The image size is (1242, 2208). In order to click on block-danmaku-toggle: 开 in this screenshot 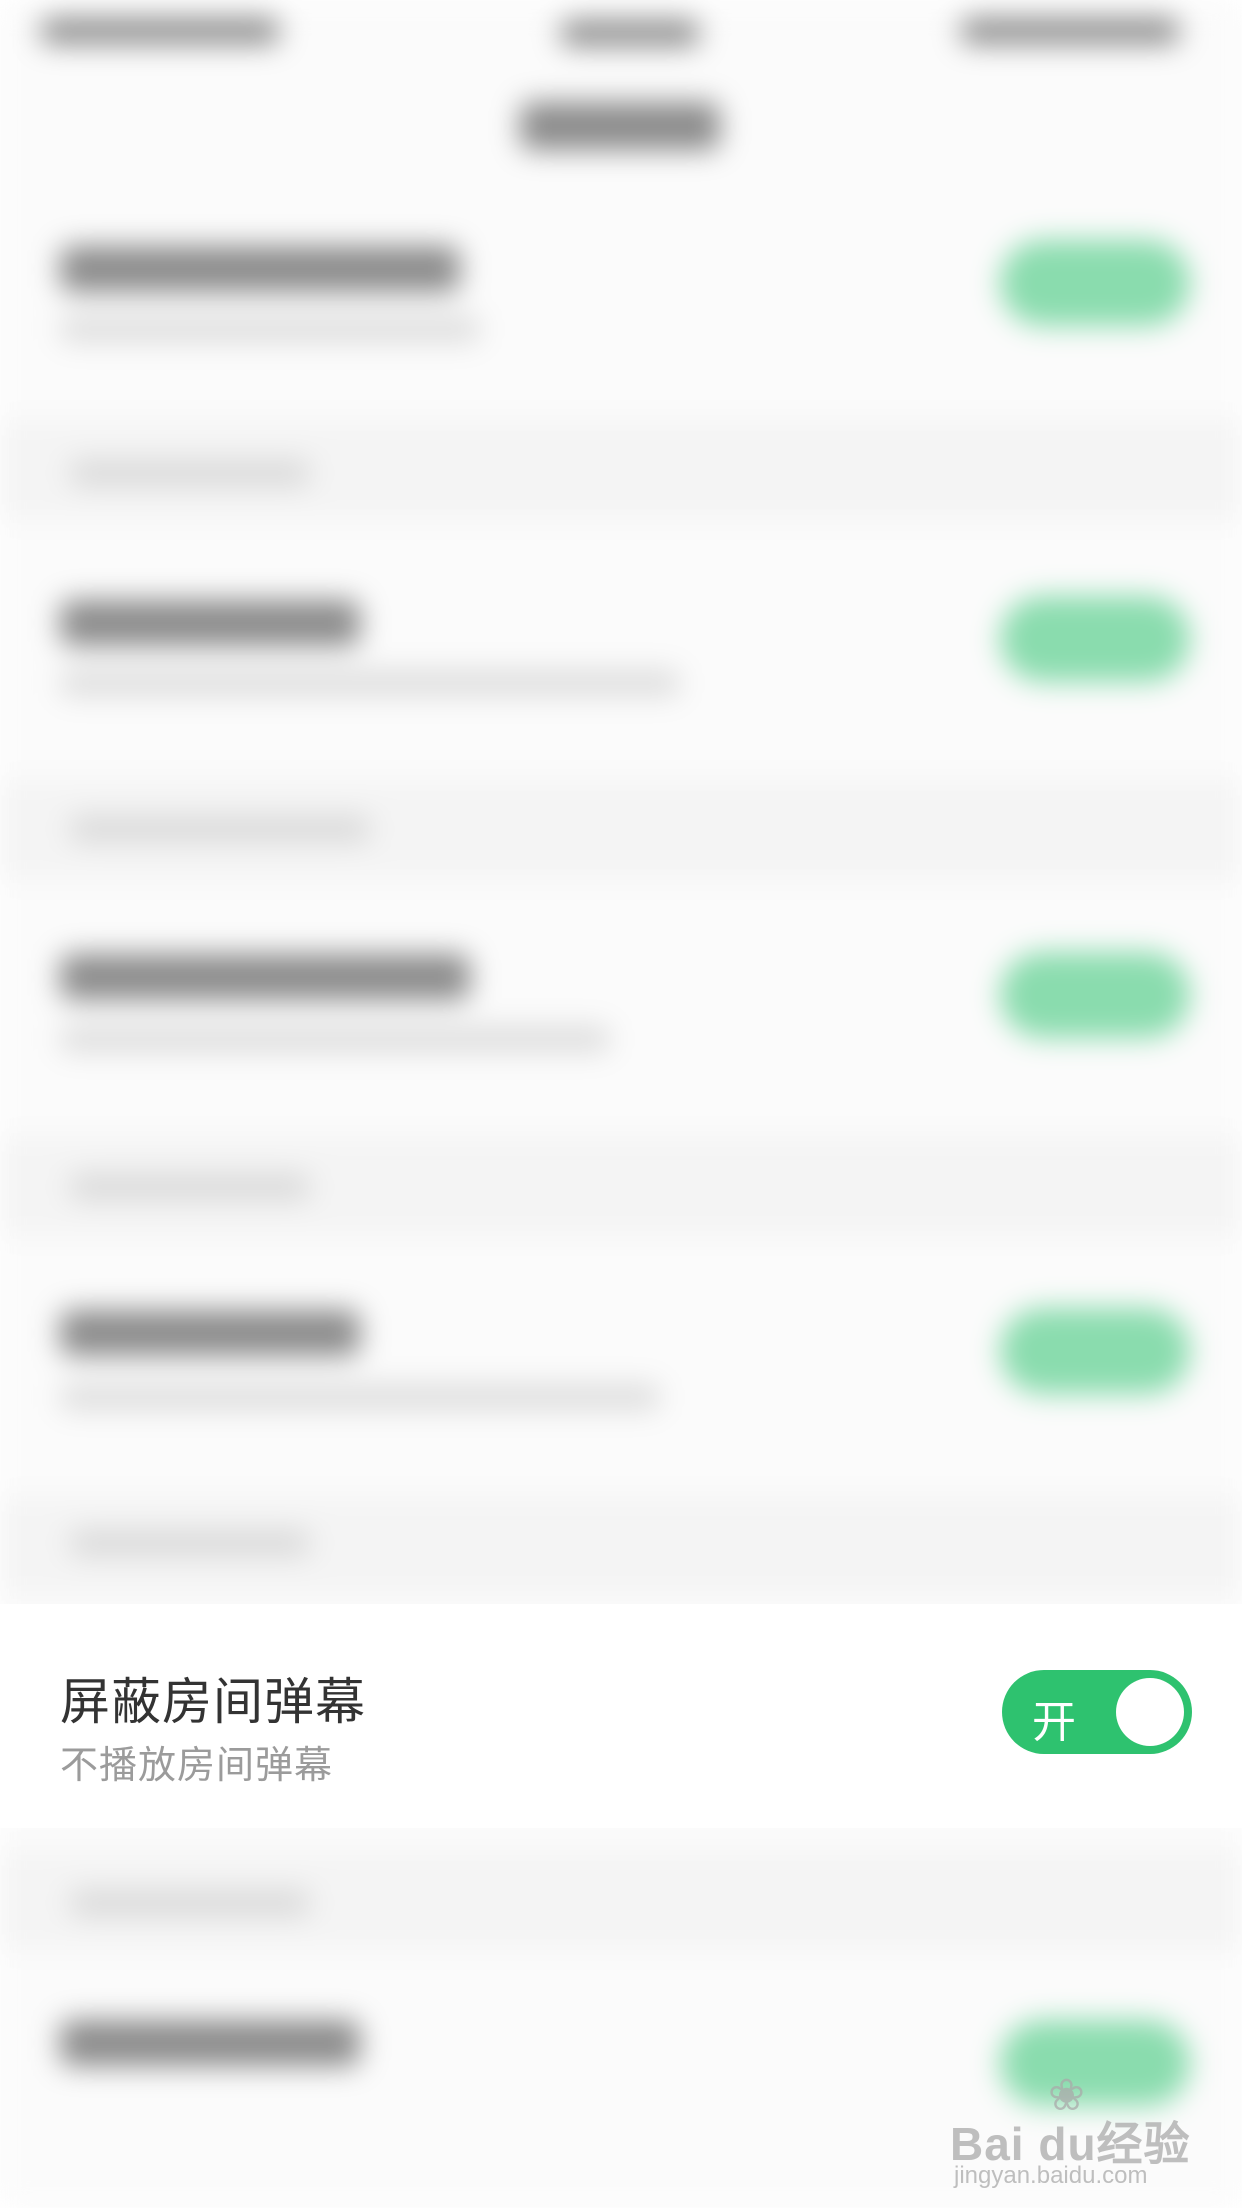, I will do `click(1097, 1712)`.